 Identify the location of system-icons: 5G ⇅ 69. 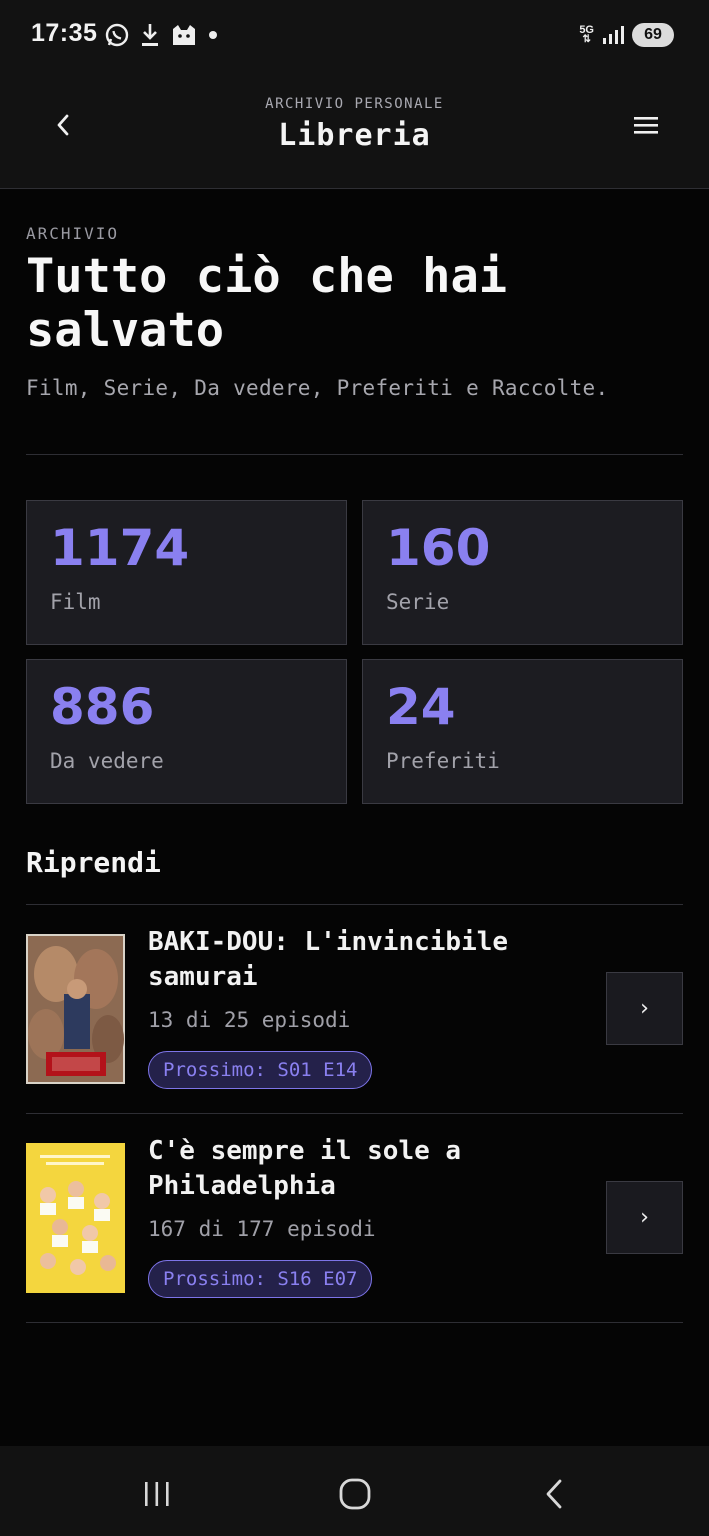
(626, 35).